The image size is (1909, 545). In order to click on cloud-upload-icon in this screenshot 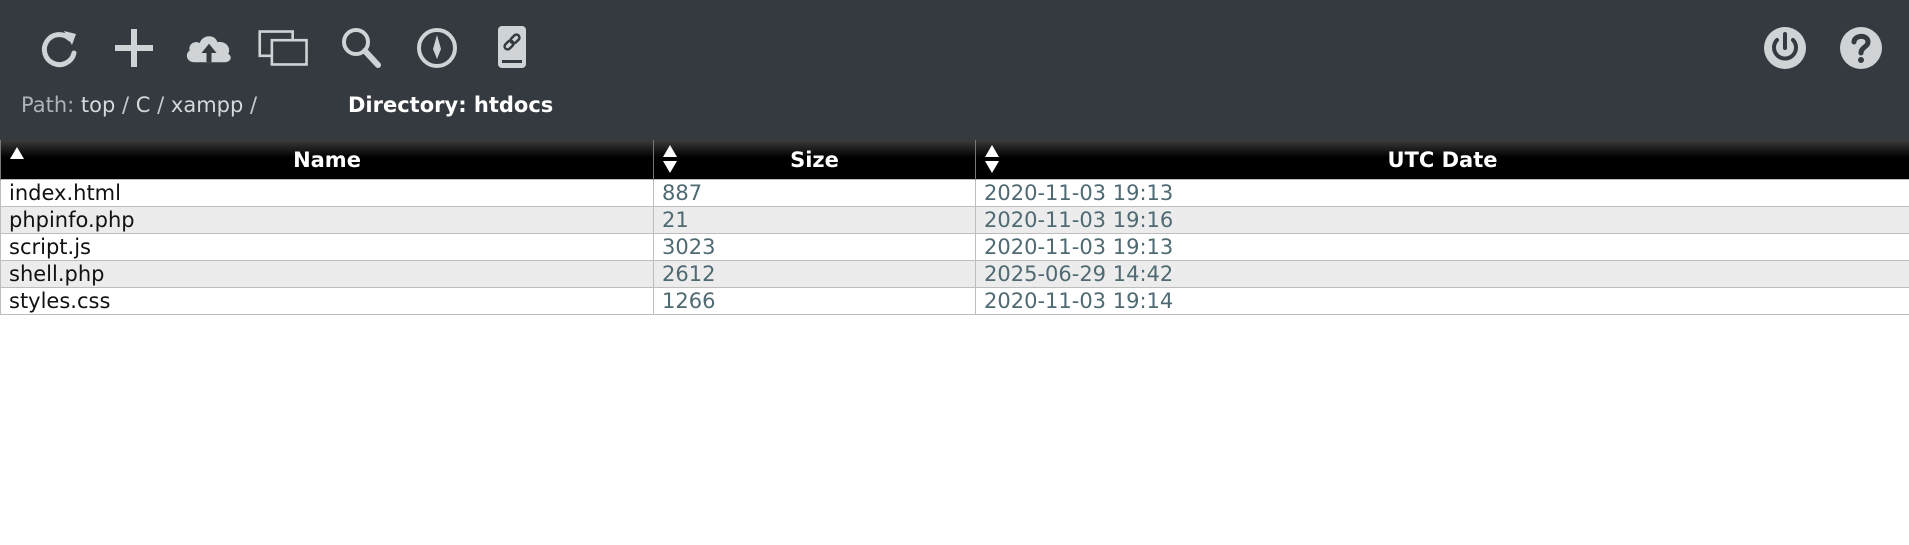, I will do `click(208, 49)`.